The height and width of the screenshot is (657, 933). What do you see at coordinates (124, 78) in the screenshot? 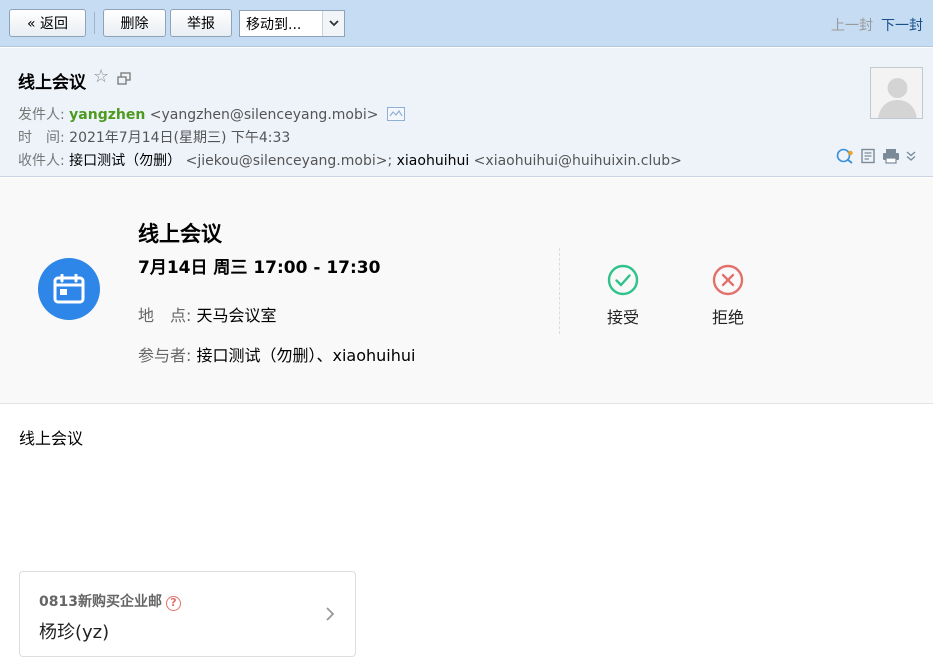
I see `new-window-icon` at bounding box center [124, 78].